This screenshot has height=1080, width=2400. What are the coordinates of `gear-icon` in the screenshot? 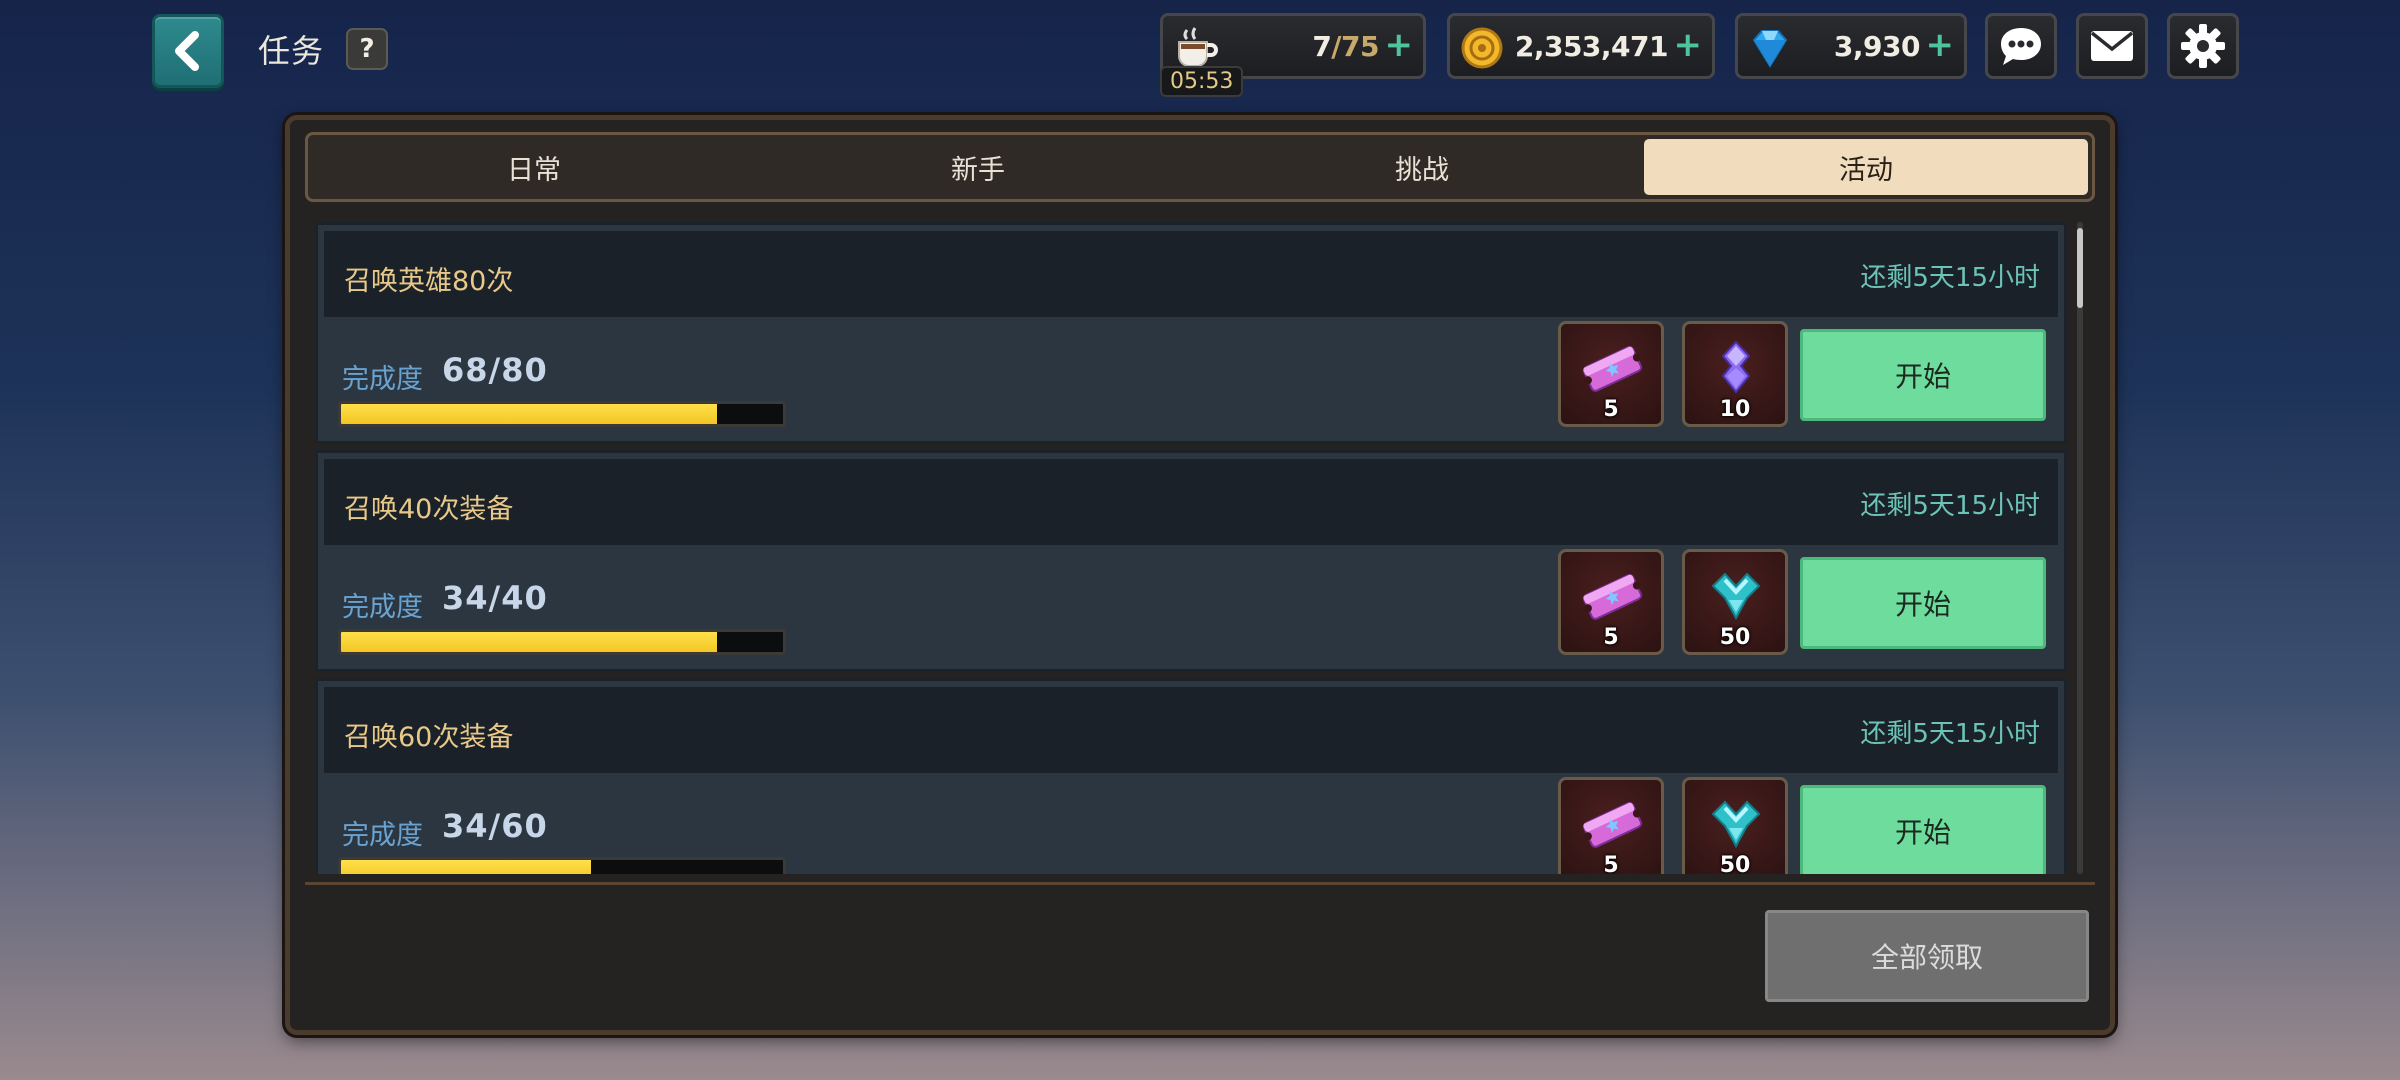 It's located at (2203, 46).